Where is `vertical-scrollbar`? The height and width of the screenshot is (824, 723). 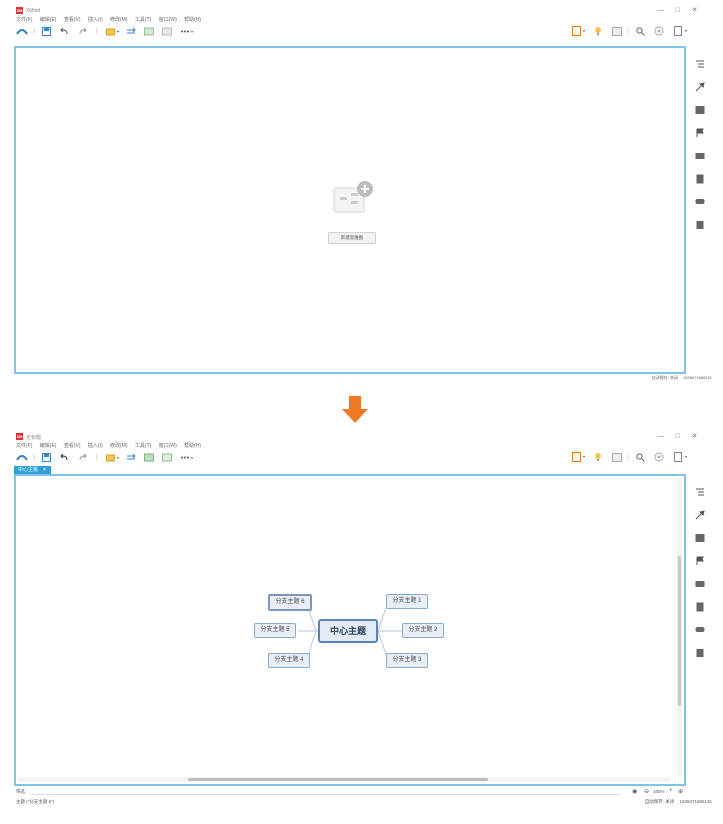
vertical-scrollbar is located at coordinates (679, 627).